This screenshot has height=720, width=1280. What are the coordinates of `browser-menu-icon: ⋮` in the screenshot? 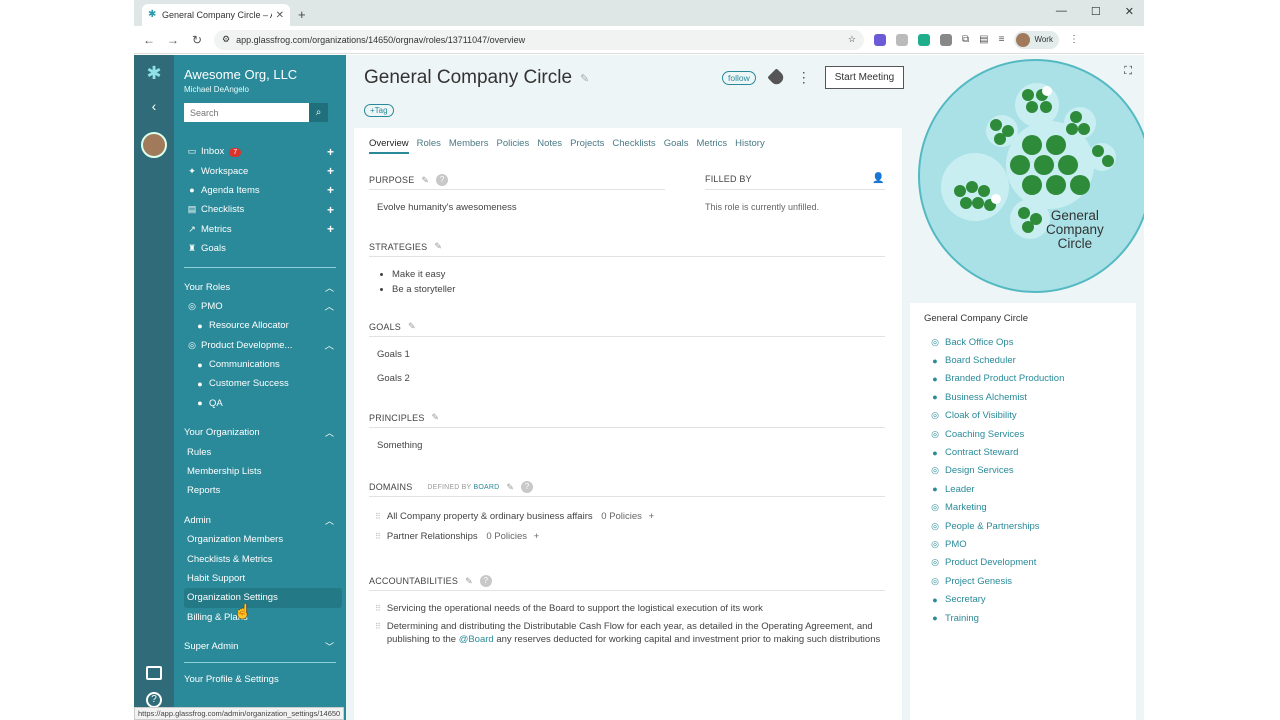 It's located at (1074, 39).